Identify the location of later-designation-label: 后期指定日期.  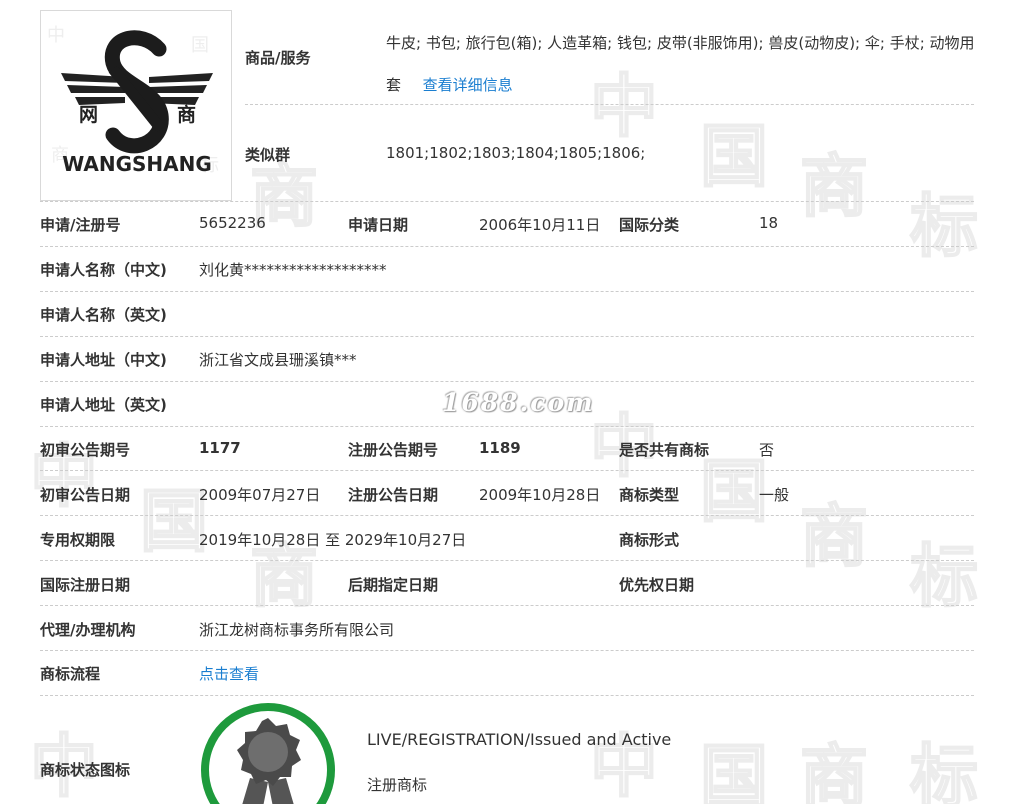
(393, 585).